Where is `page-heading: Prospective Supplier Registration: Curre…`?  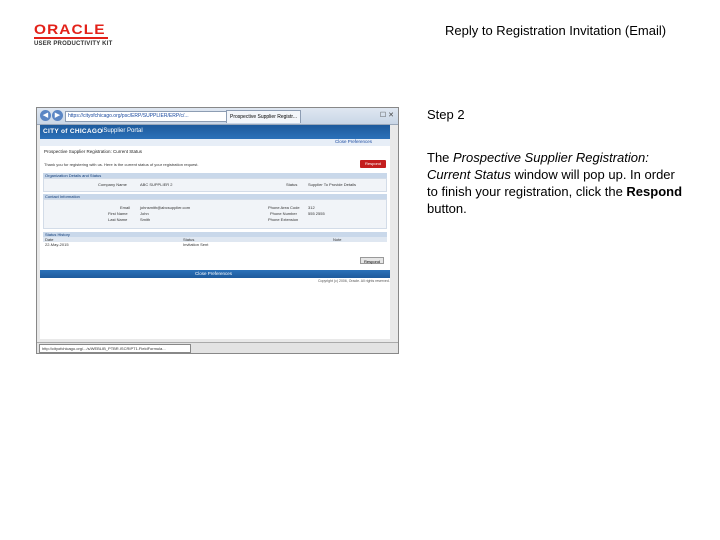 page-heading: Prospective Supplier Registration: Curre… is located at coordinates (93, 151).